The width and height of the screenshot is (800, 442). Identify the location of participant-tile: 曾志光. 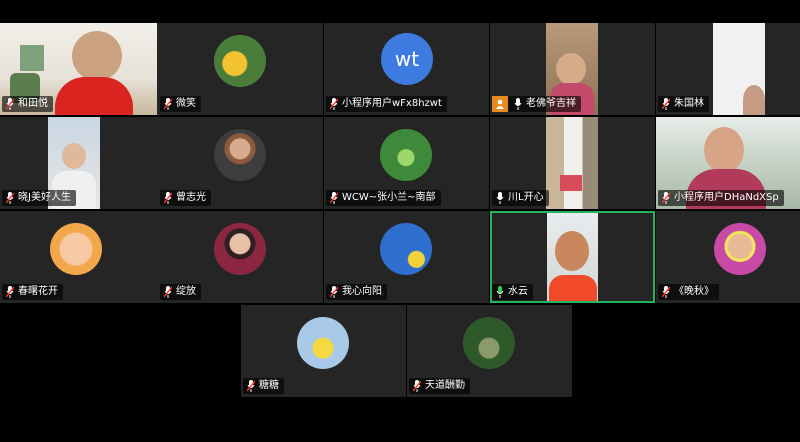
(240, 163).